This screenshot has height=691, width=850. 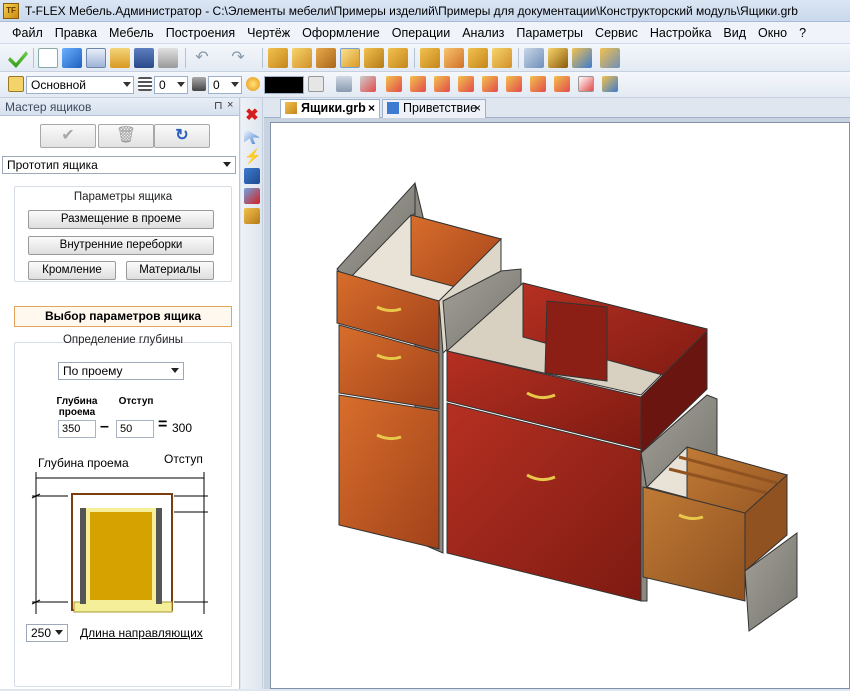 What do you see at coordinates (549, 33) in the screenshot?
I see `menu-parameters: Параметры` at bounding box center [549, 33].